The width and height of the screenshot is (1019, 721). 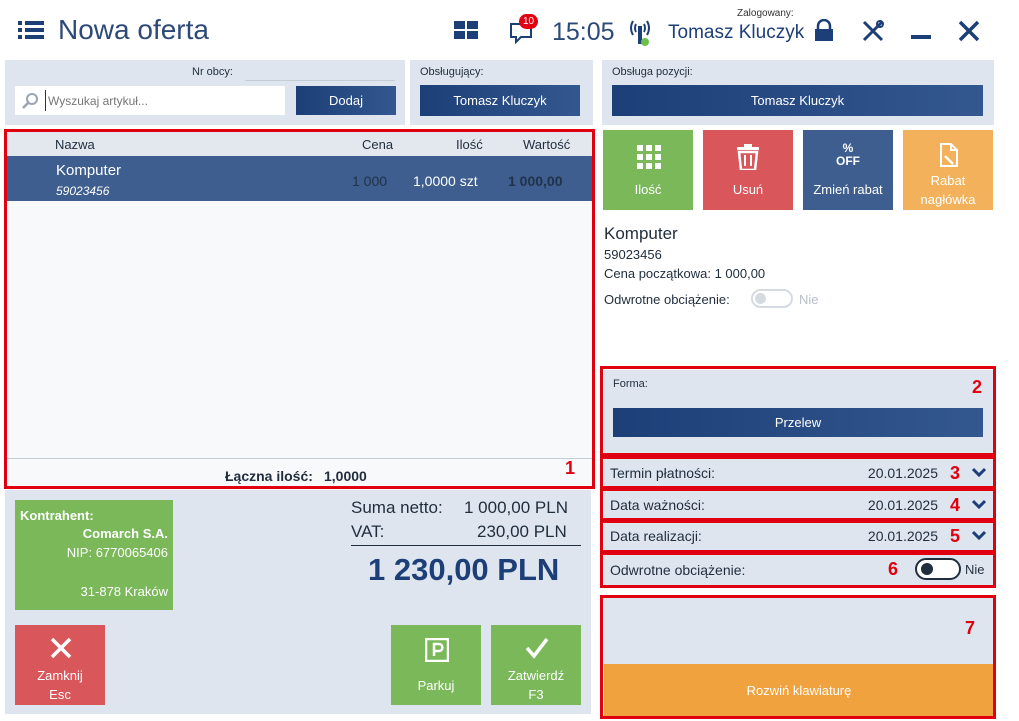 I want to click on header-discount-label-1: Rabat, so click(x=948, y=180).